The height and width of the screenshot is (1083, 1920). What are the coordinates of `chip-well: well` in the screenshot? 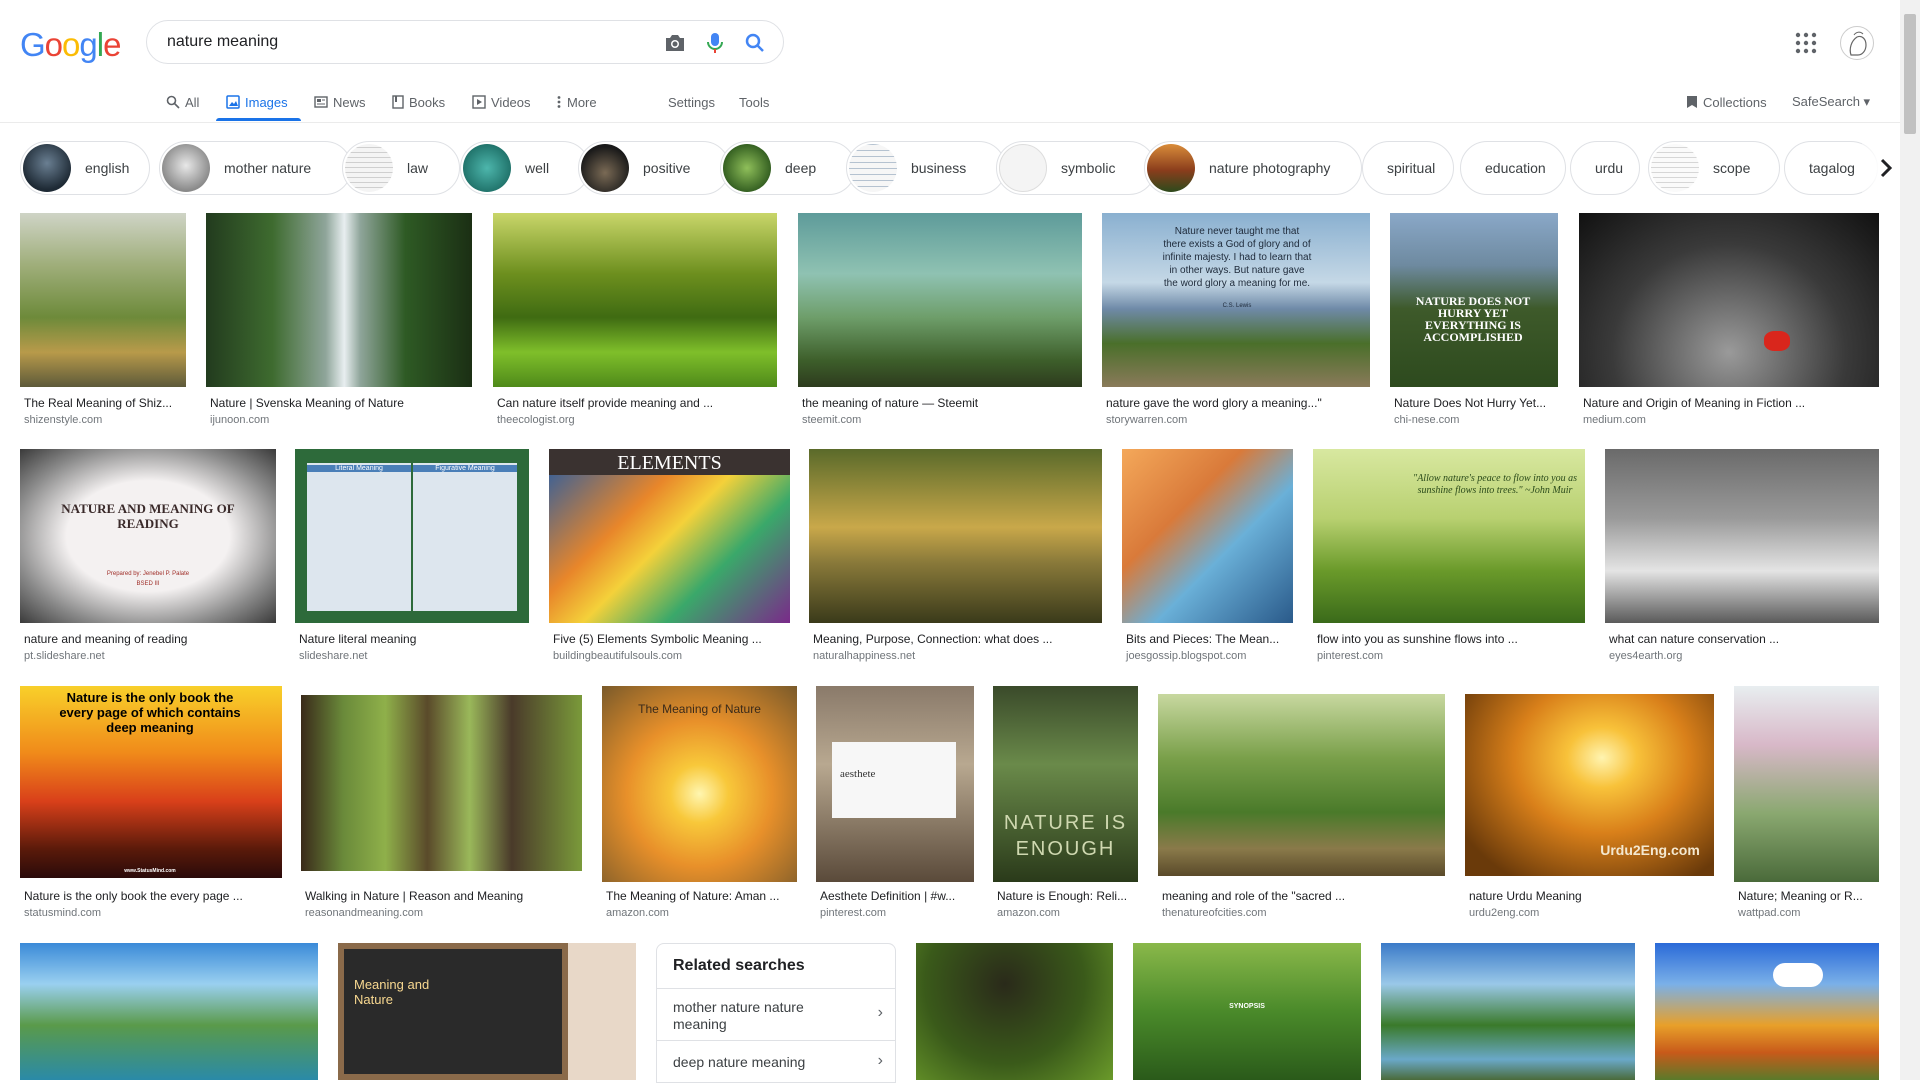 It's located at (525, 168).